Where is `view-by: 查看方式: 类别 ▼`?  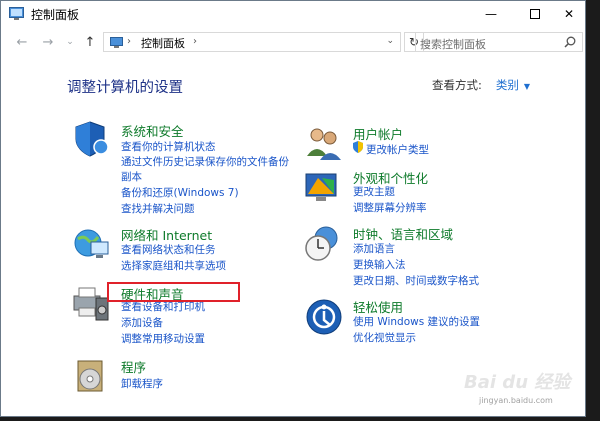 view-by: 查看方式: 类别 ▼ is located at coordinates (481, 85).